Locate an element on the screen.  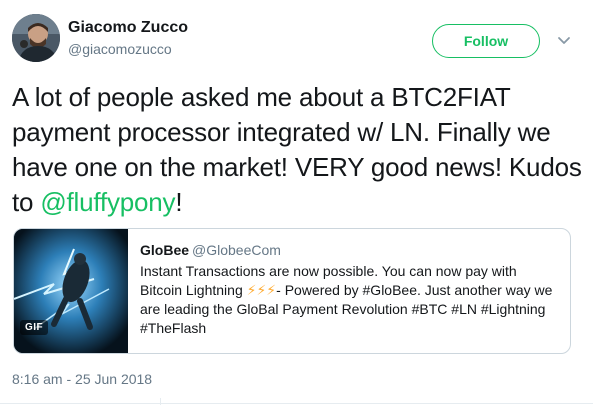
gif-badge: GIF is located at coordinates (34, 327).